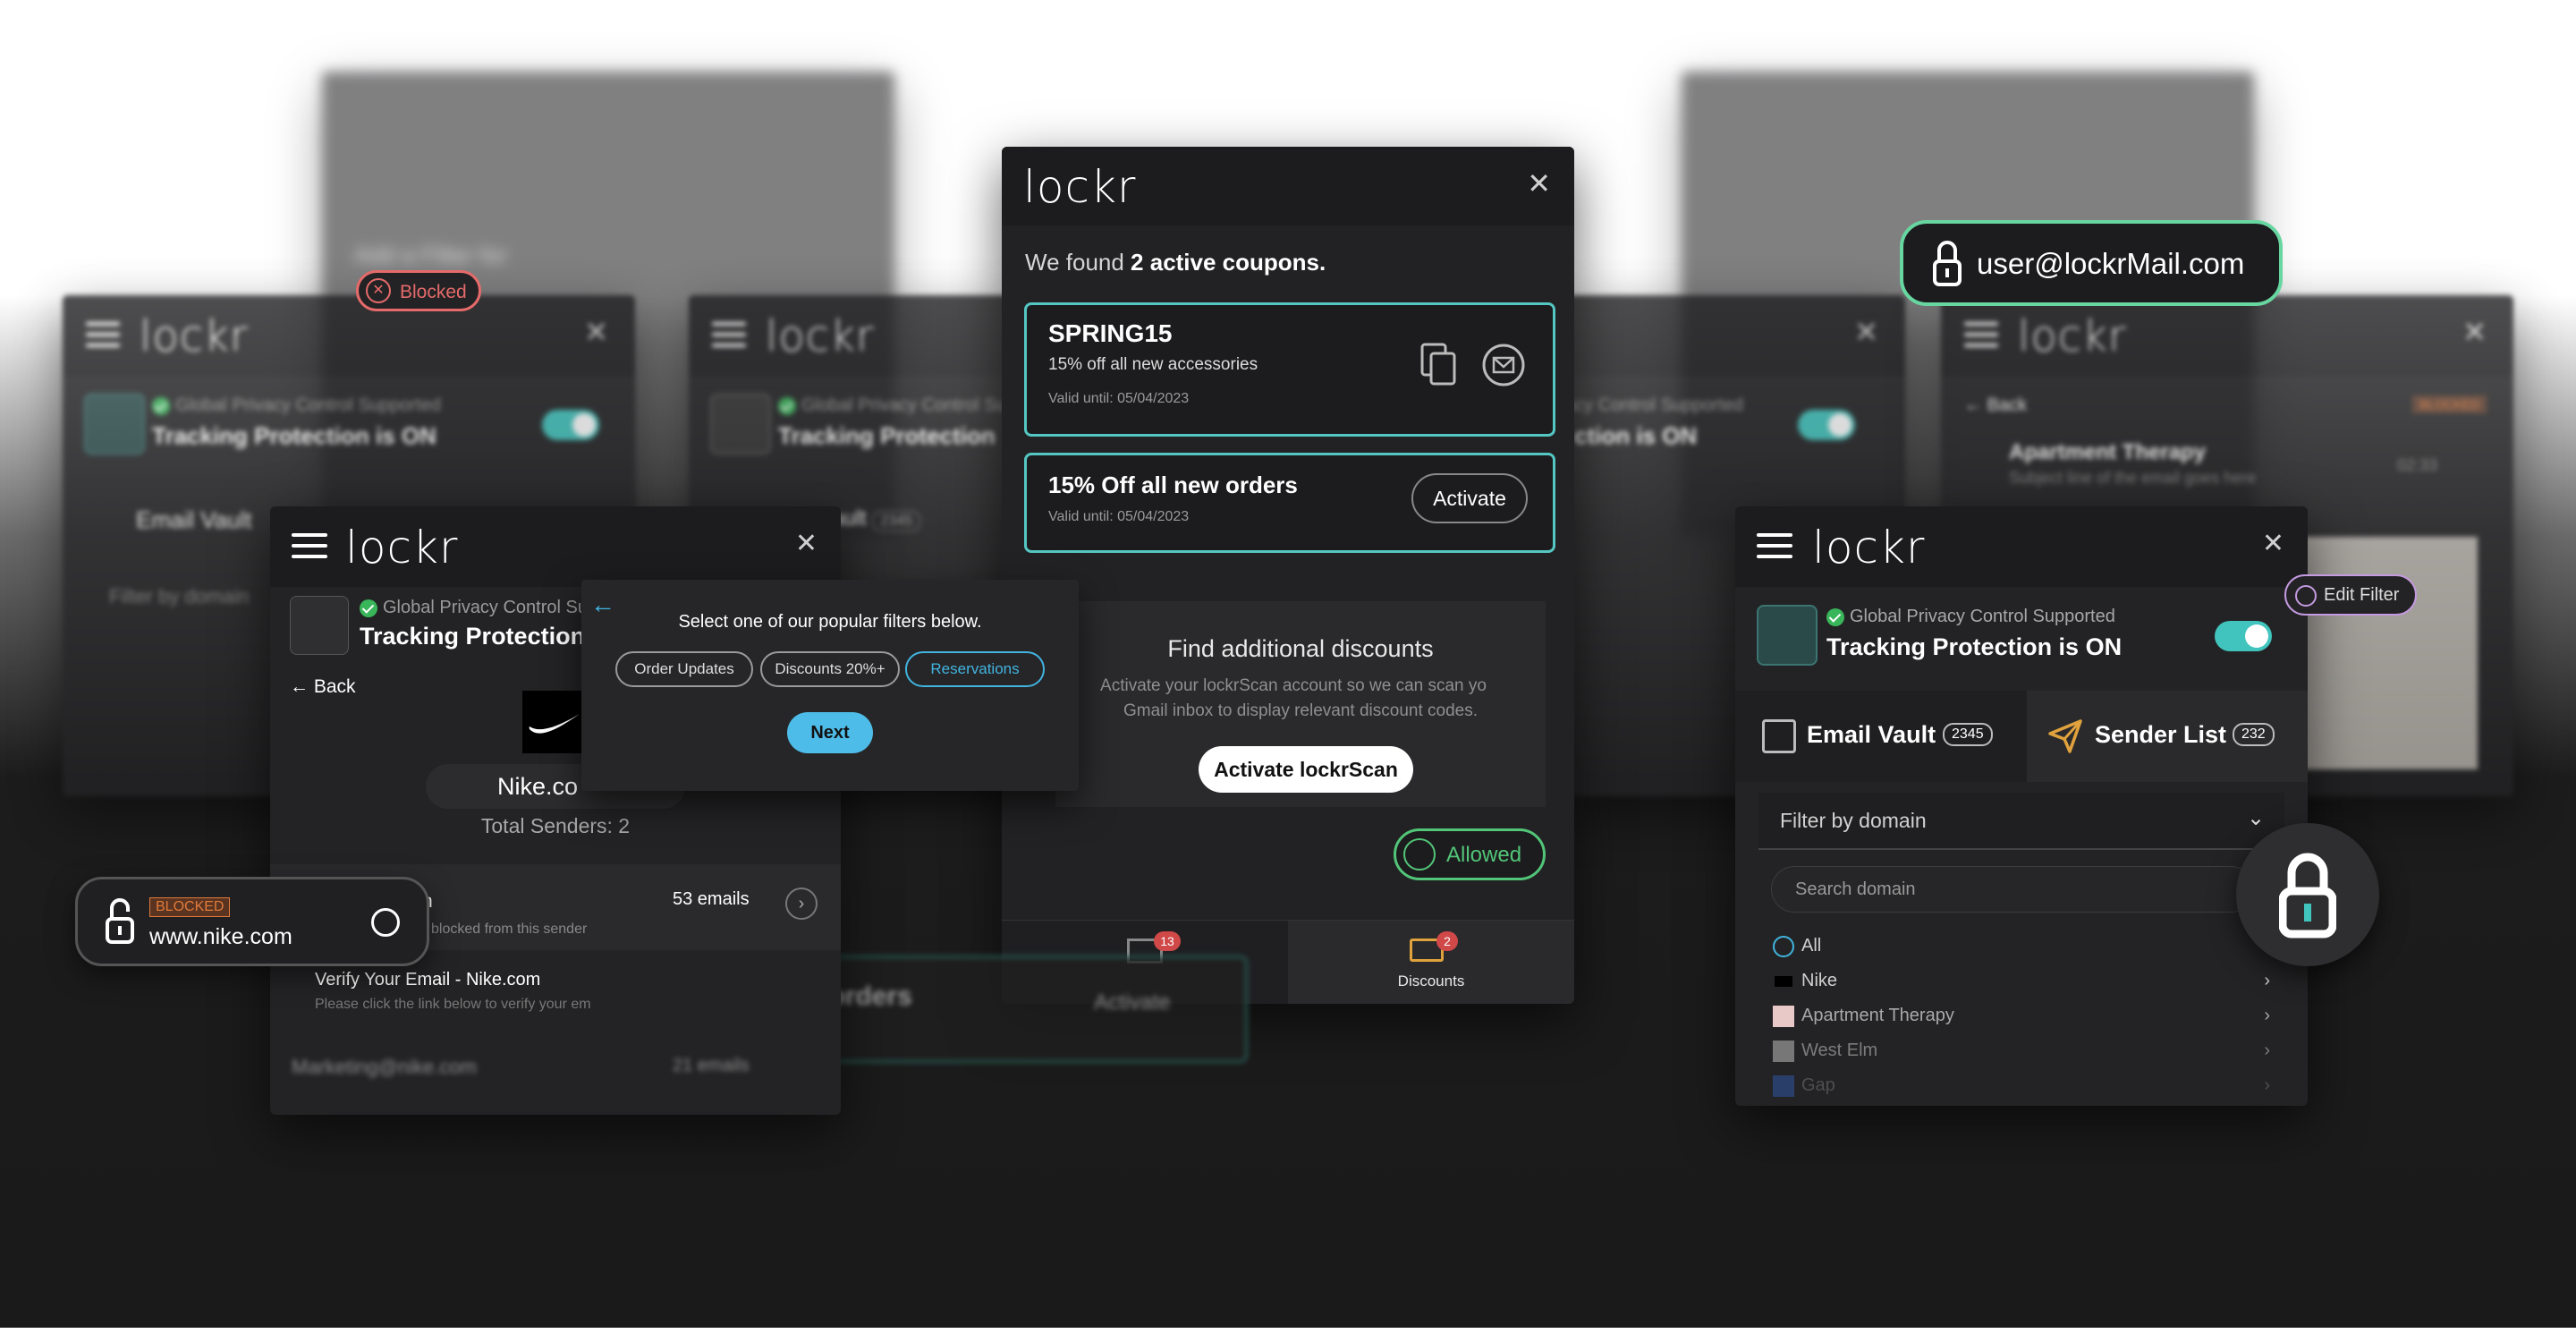 The height and width of the screenshot is (1342, 2576). I want to click on search-domain-input: Search domain, so click(2012, 890).